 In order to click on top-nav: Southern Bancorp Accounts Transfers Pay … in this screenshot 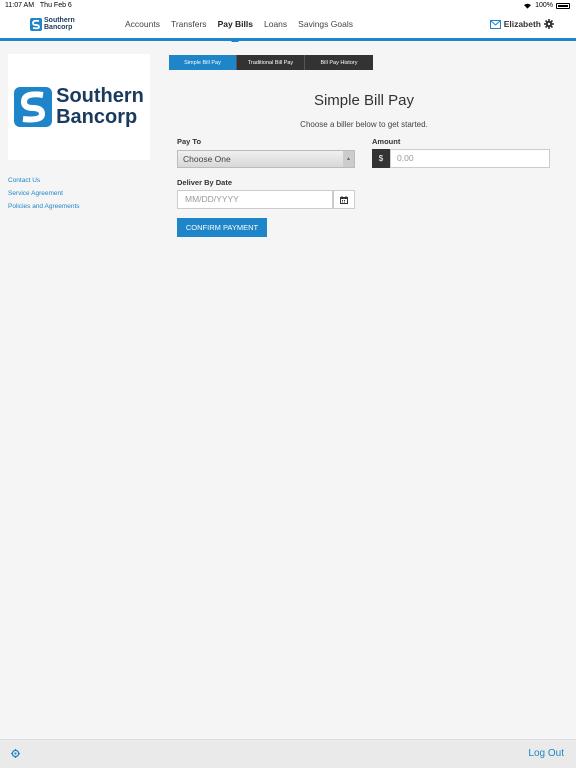, I will do `click(288, 27)`.